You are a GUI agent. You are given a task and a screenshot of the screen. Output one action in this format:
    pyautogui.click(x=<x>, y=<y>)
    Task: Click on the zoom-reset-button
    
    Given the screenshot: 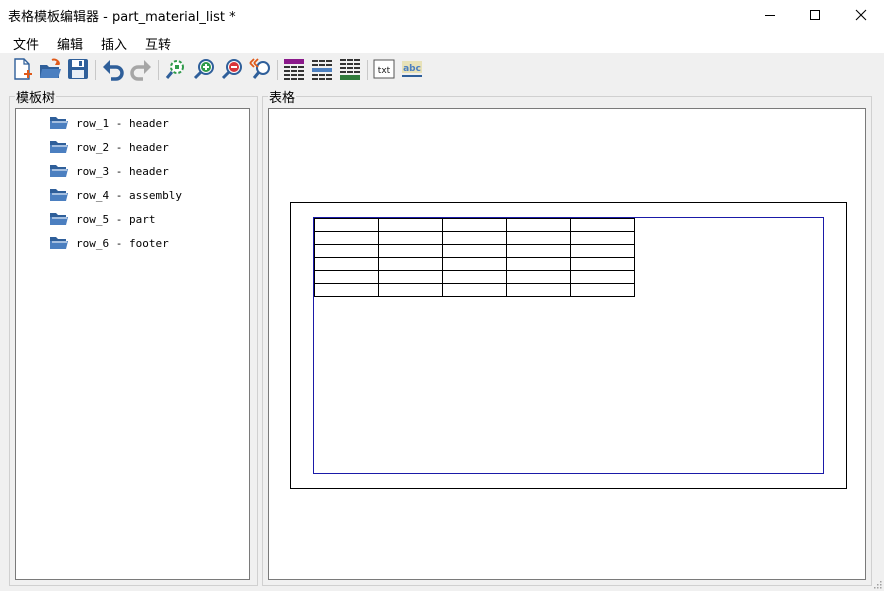 What is the action you would take?
    pyautogui.click(x=260, y=69)
    